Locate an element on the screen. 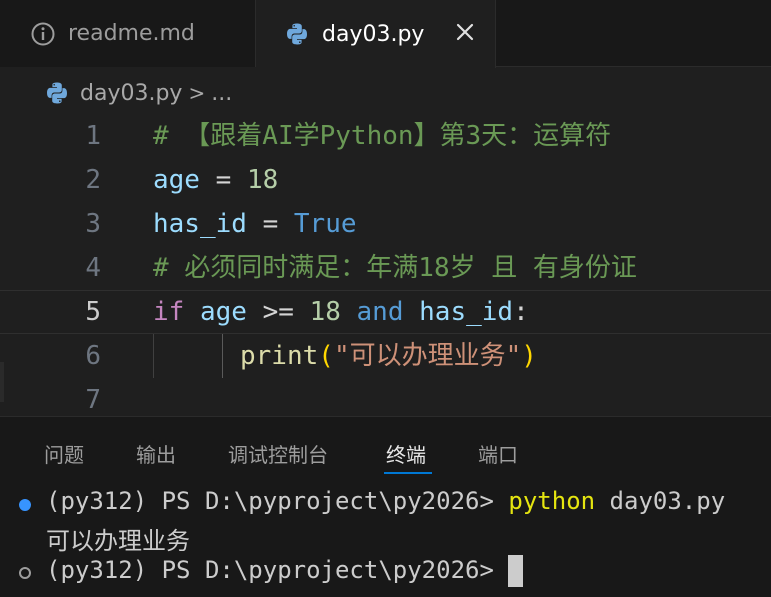 The width and height of the screenshot is (771, 597). tab-label: day03.py is located at coordinates (373, 34).